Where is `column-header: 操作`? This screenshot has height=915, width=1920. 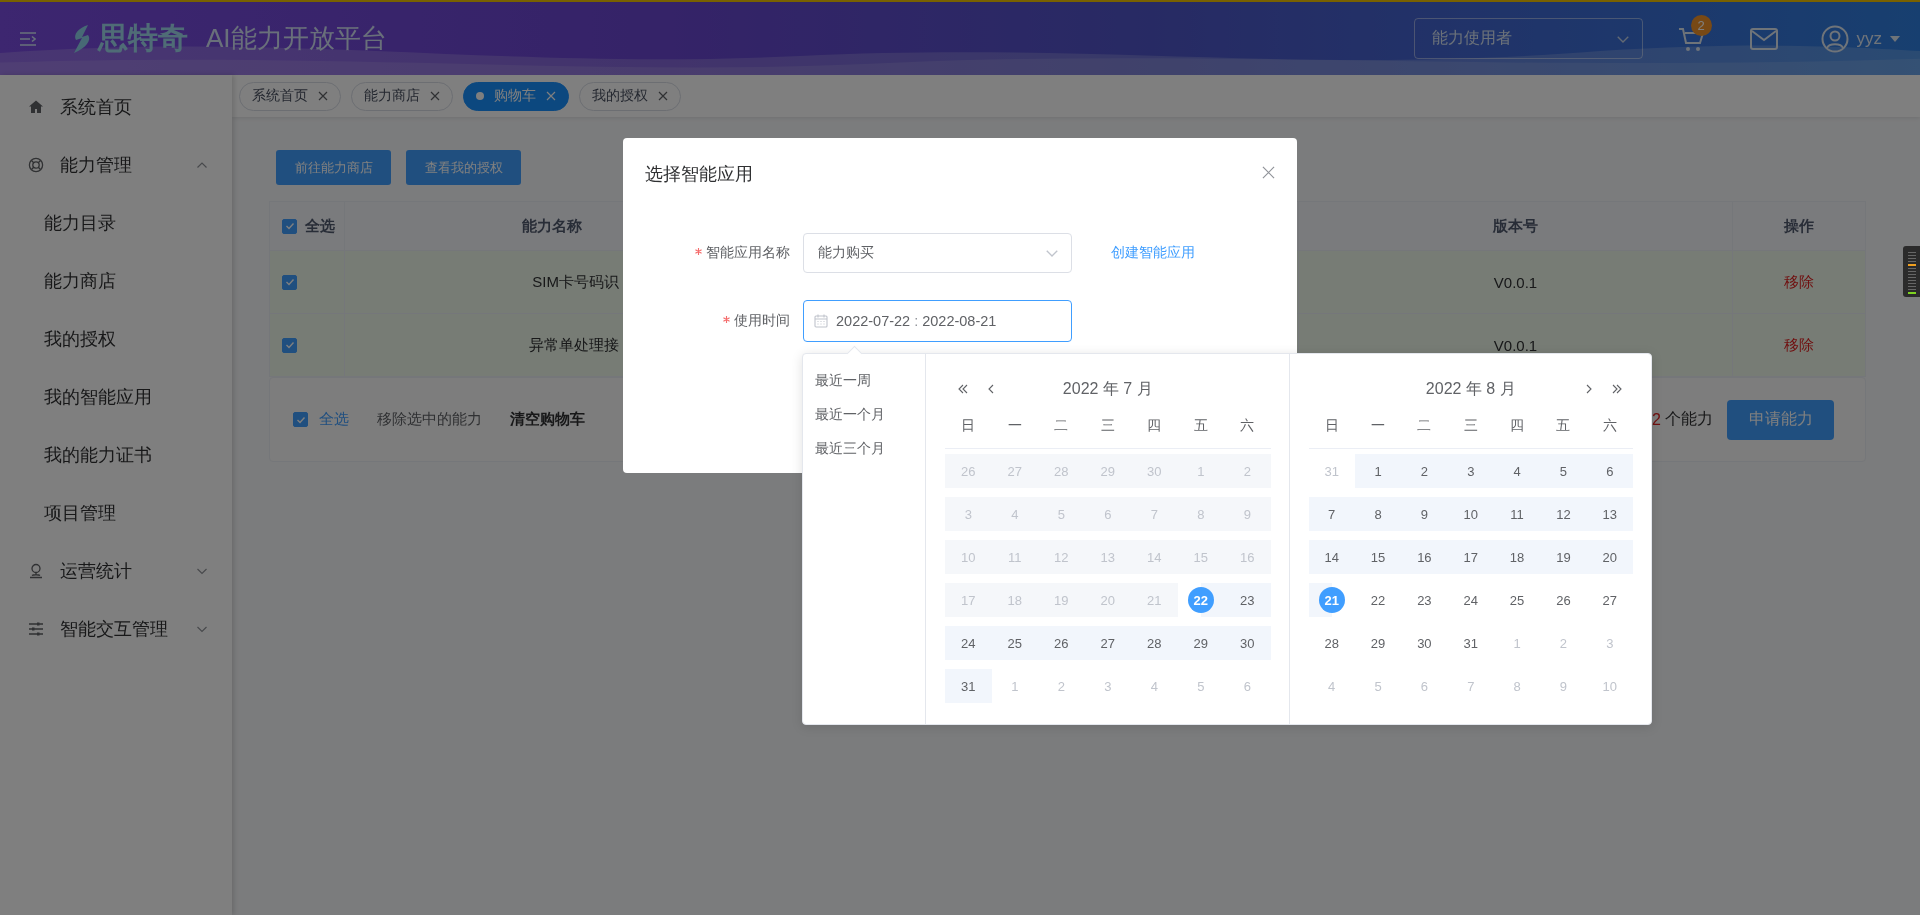 column-header: 操作 is located at coordinates (1799, 226).